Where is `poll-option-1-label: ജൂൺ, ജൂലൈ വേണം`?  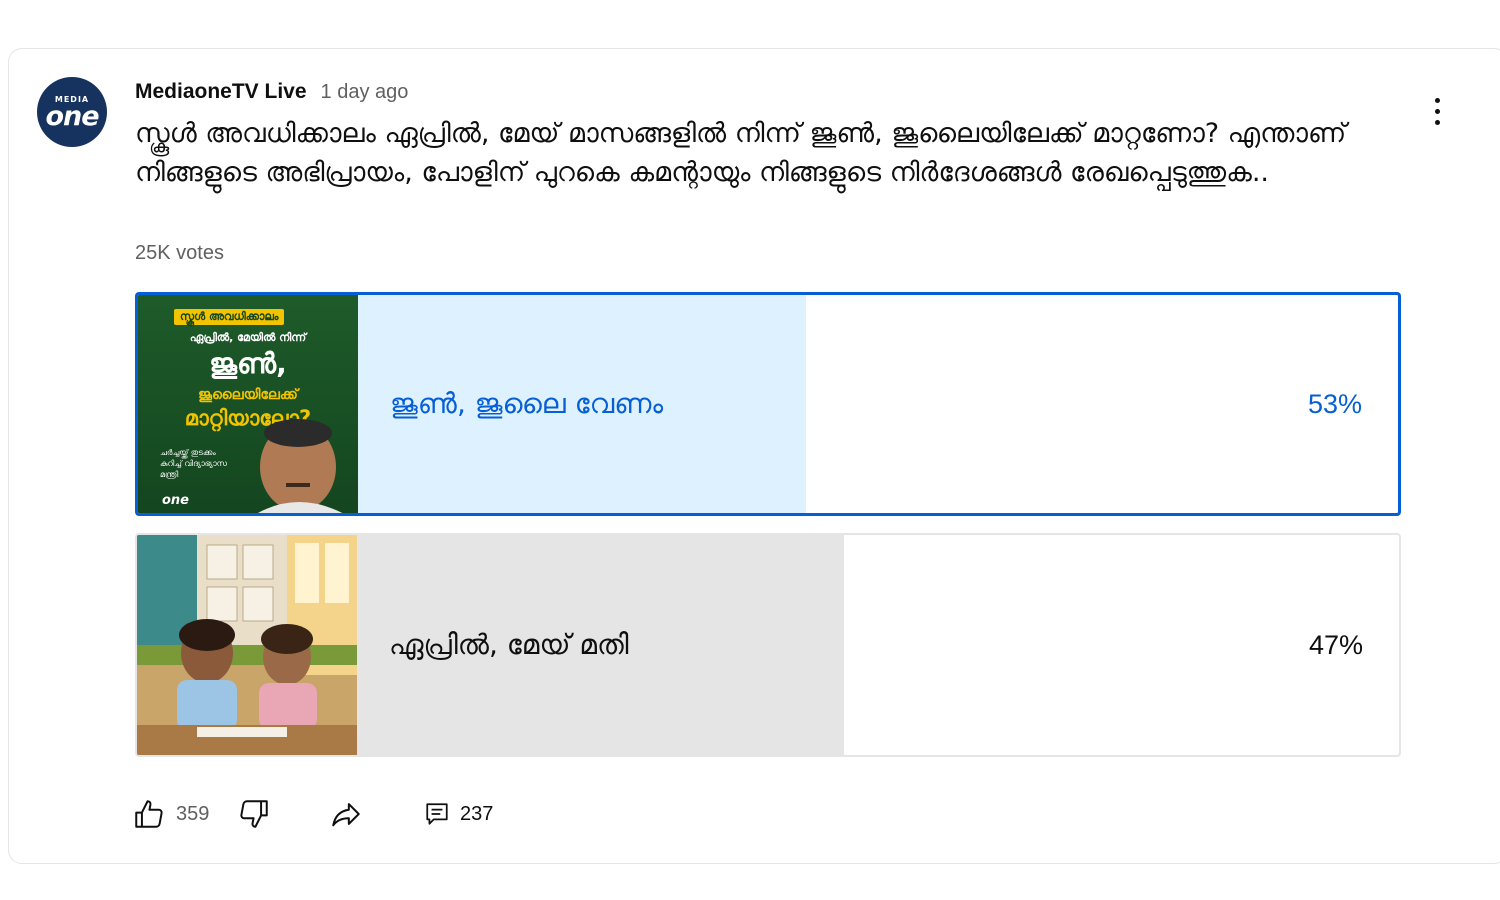
poll-option-1-label: ജൂൺ, ജൂലൈ വേണം is located at coordinates (527, 403).